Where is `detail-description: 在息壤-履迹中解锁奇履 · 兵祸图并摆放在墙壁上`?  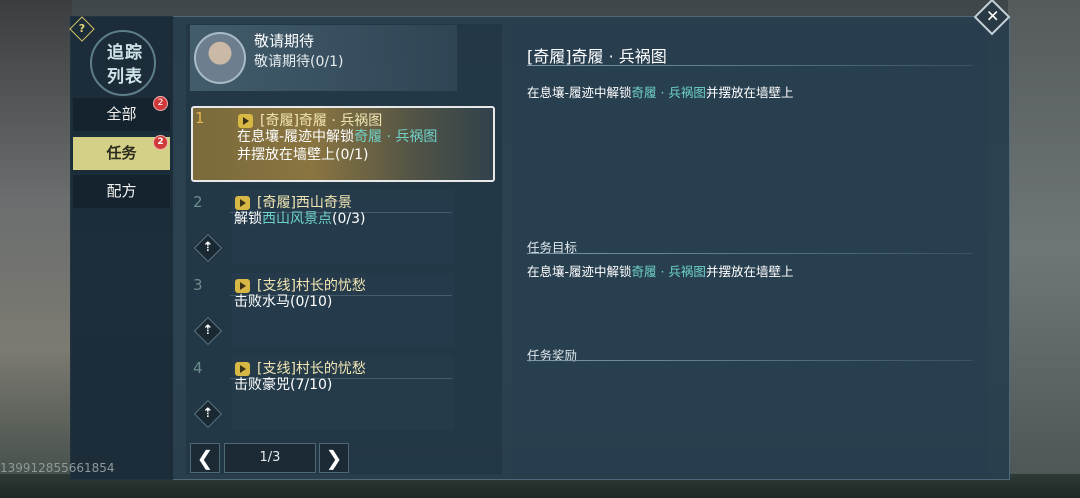
detail-description: 在息壤-履迹中解锁奇履 · 兵祸图并摆放在墙壁上 is located at coordinates (660, 92).